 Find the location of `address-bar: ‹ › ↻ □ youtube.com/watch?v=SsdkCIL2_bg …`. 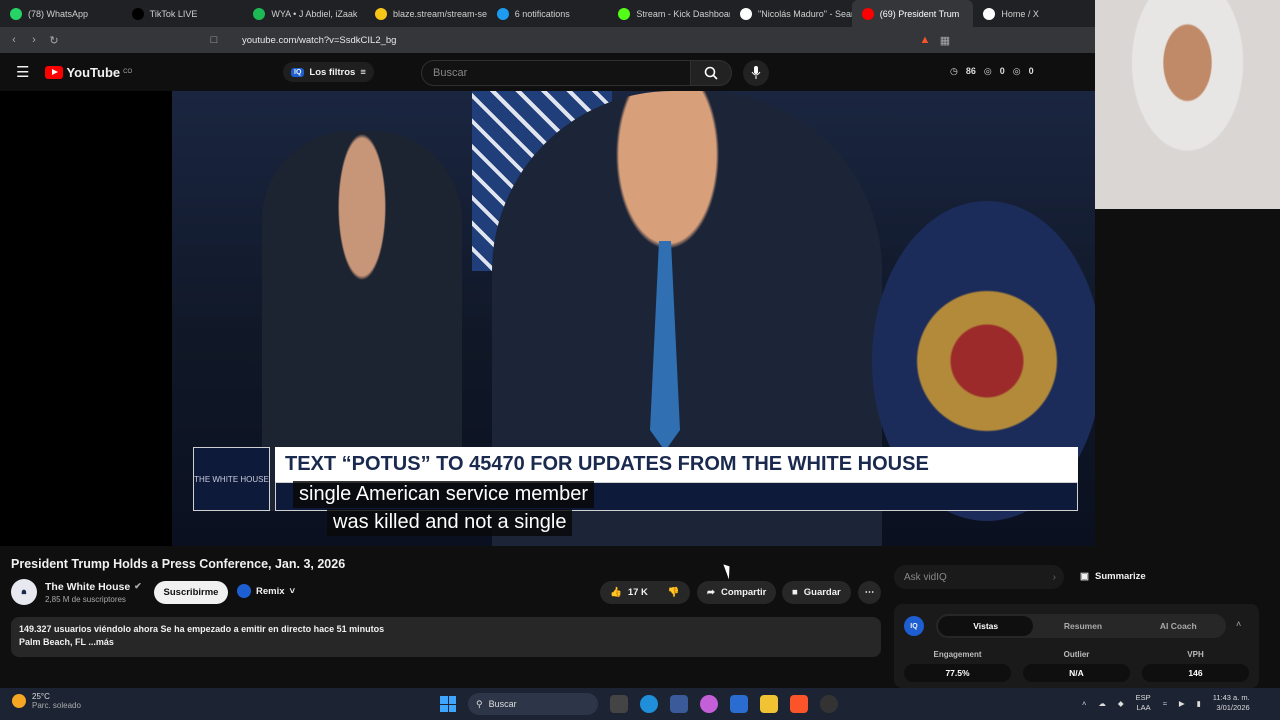

address-bar: ‹ › ↻ □ youtube.com/watch?v=SsdkCIL2_bg … is located at coordinates (547, 40).